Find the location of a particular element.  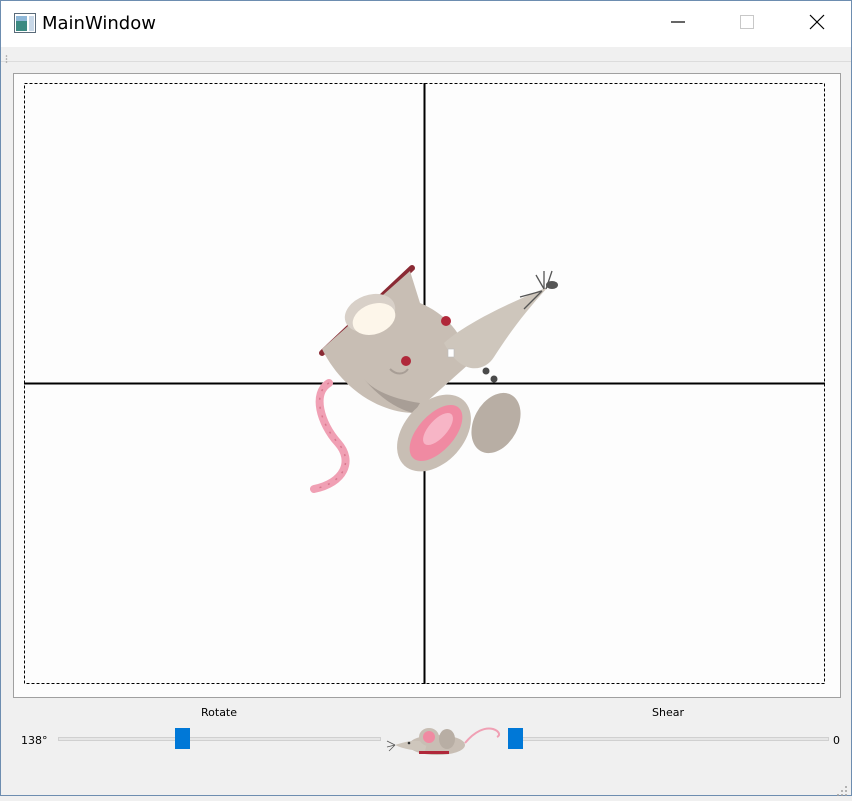

controls-panel: Rotate Shear 138° 0 is located at coordinates (426, 749).